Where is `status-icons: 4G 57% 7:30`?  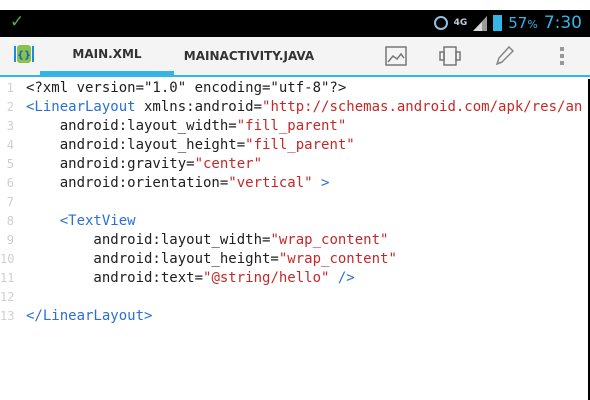
status-icons: 4G 57% 7:30 is located at coordinates (507, 23).